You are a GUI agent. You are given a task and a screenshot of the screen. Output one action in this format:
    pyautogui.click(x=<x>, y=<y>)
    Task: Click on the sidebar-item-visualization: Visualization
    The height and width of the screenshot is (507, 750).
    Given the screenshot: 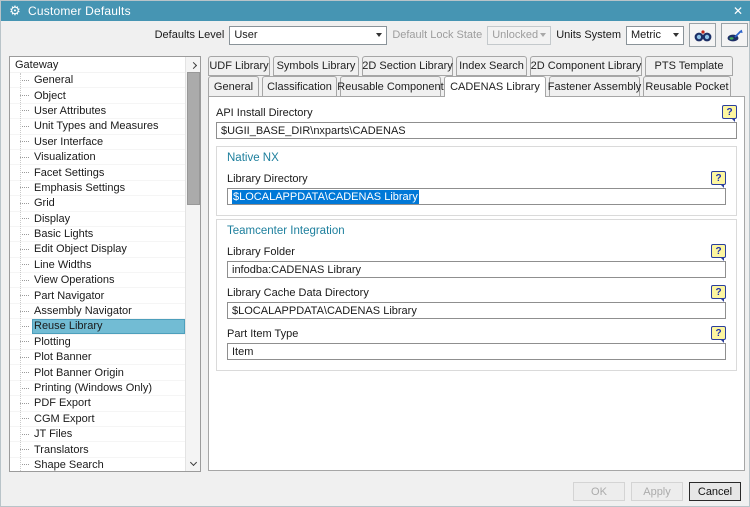 What is the action you would take?
    pyautogui.click(x=97, y=158)
    